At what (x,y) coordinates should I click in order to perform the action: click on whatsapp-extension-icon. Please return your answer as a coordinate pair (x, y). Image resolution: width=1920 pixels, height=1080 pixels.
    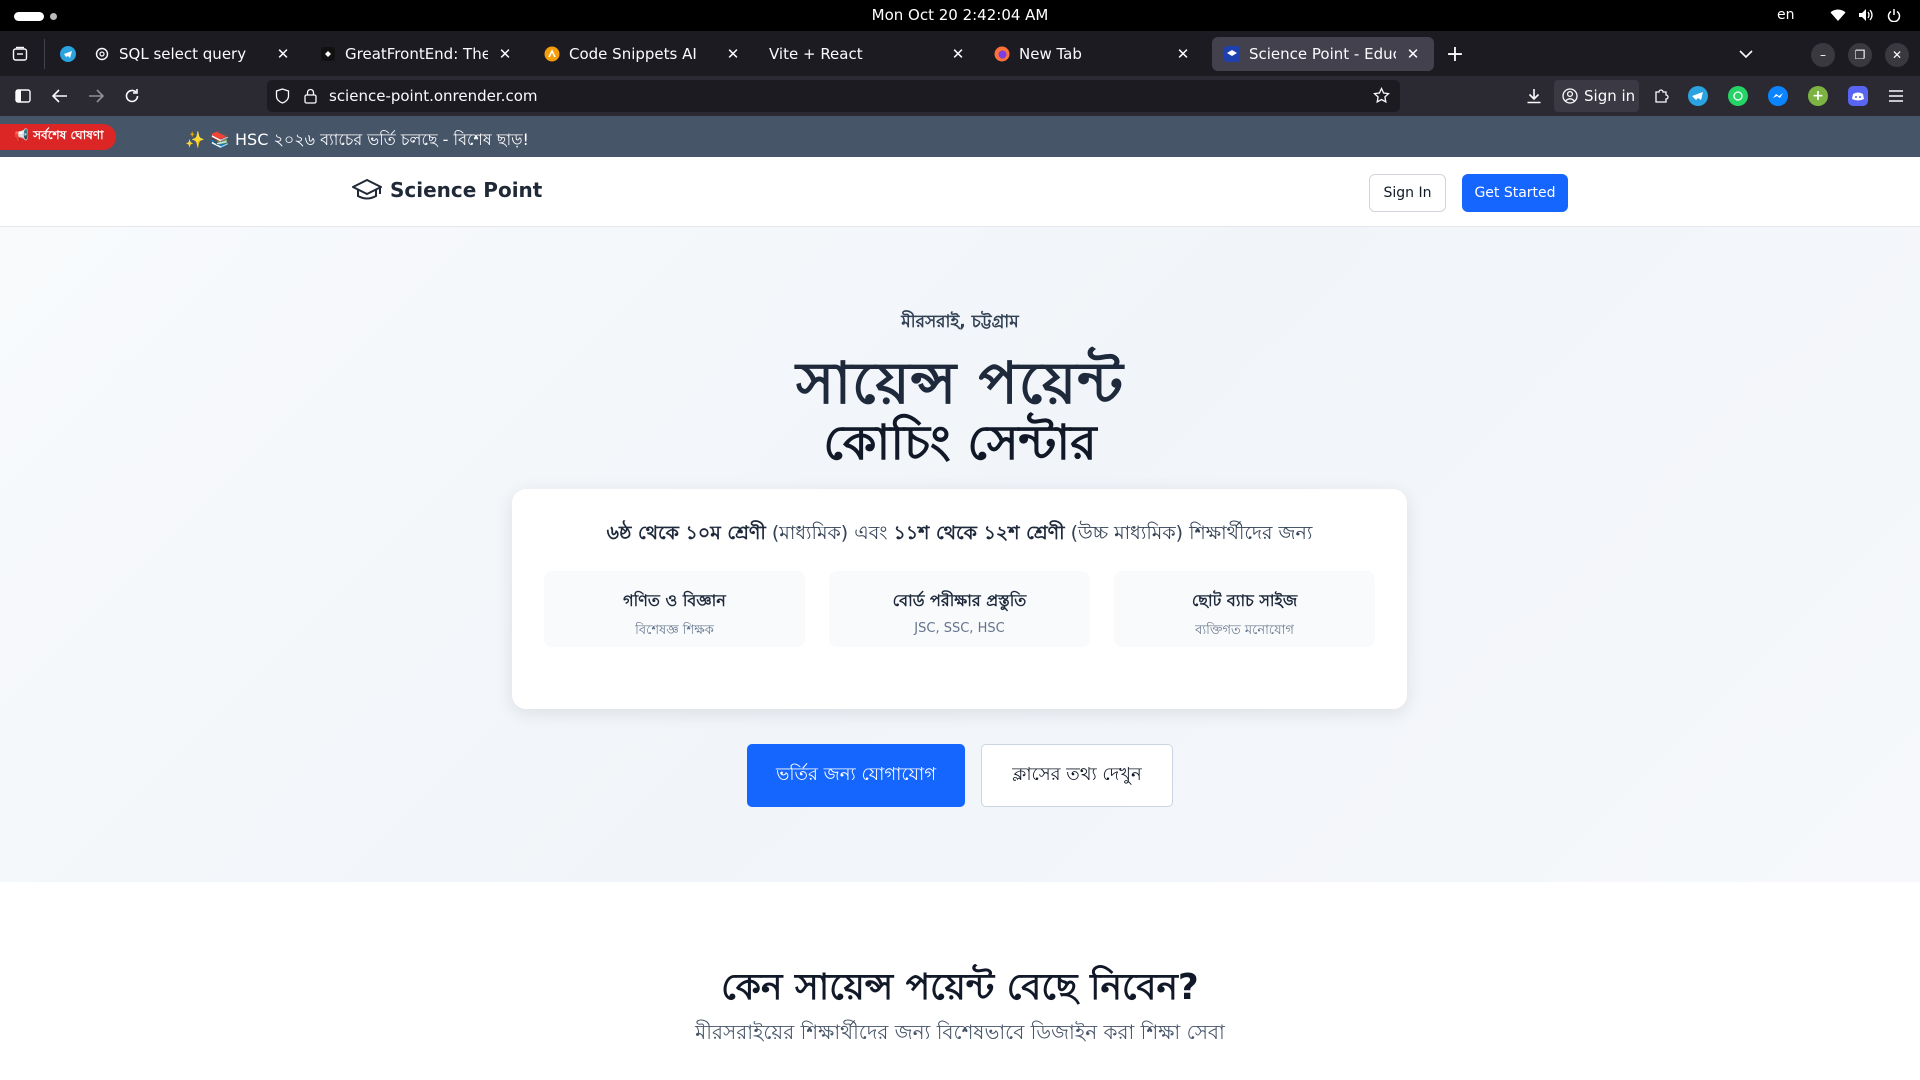
    Looking at the image, I should click on (1738, 96).